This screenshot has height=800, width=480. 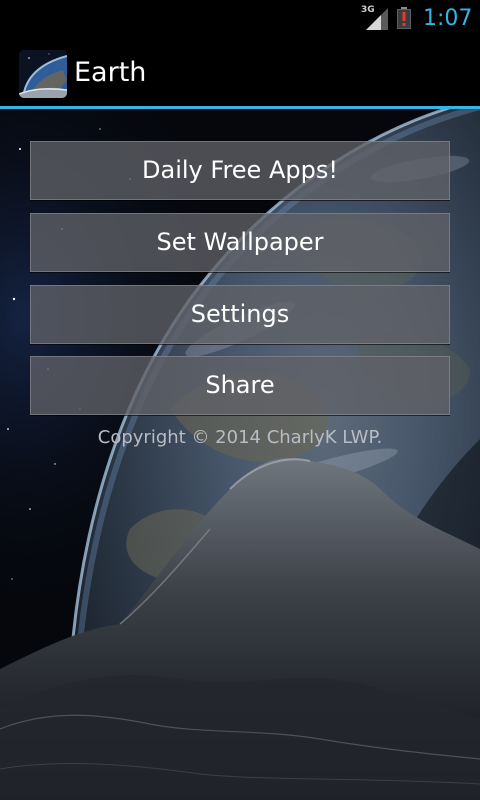 I want to click on earth-app-icon, so click(x=43, y=74).